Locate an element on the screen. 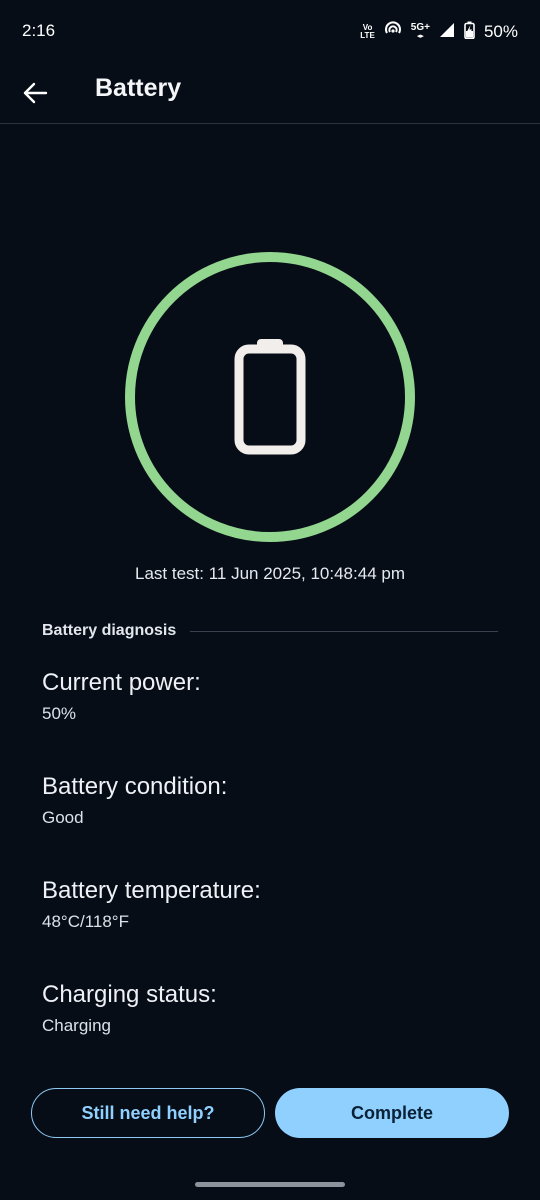 Image resolution: width=540 pixels, height=1200 pixels. diag-label: Current power: is located at coordinates (121, 682).